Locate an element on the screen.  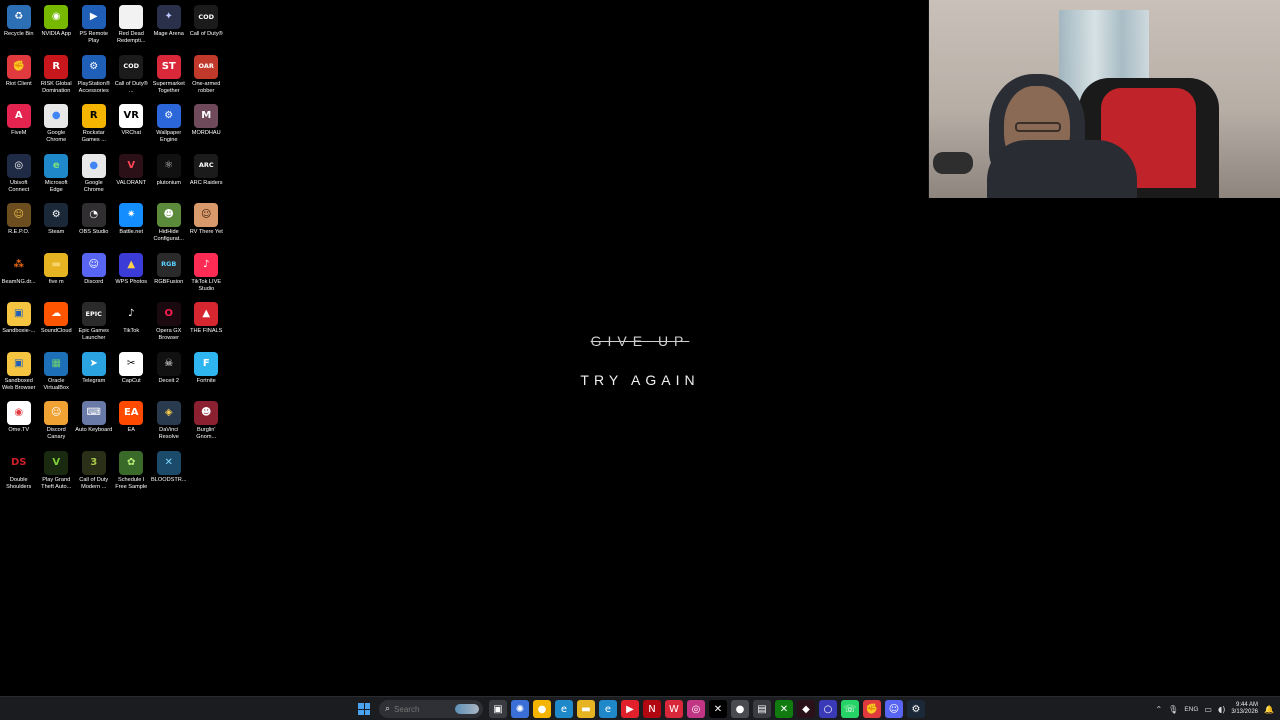
desktop-shortcut: ◎ Ubisoft Connect is located at coordinates (19, 177).